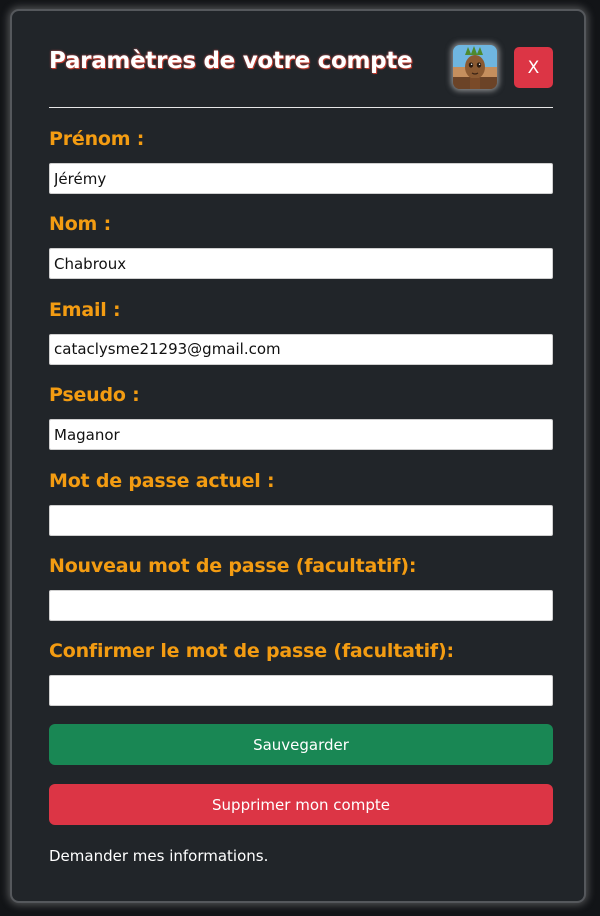 This screenshot has height=916, width=600. I want to click on username-input, so click(301, 435).